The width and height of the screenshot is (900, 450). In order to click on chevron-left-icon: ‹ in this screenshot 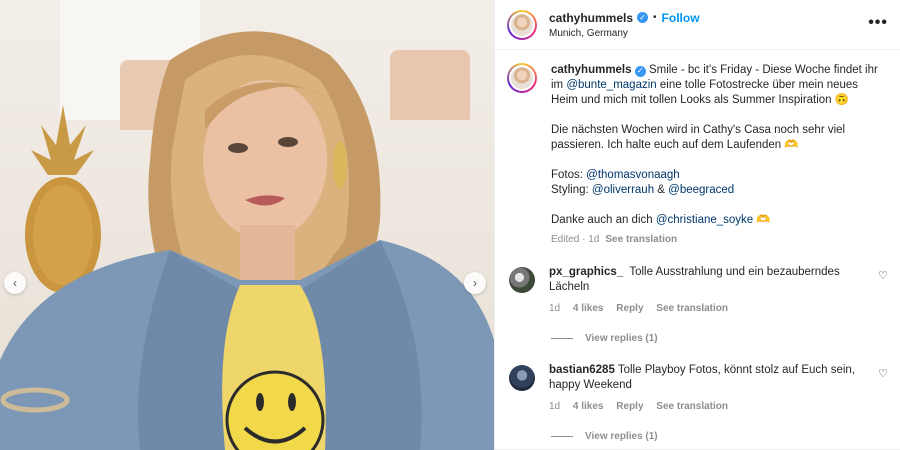, I will do `click(15, 283)`.